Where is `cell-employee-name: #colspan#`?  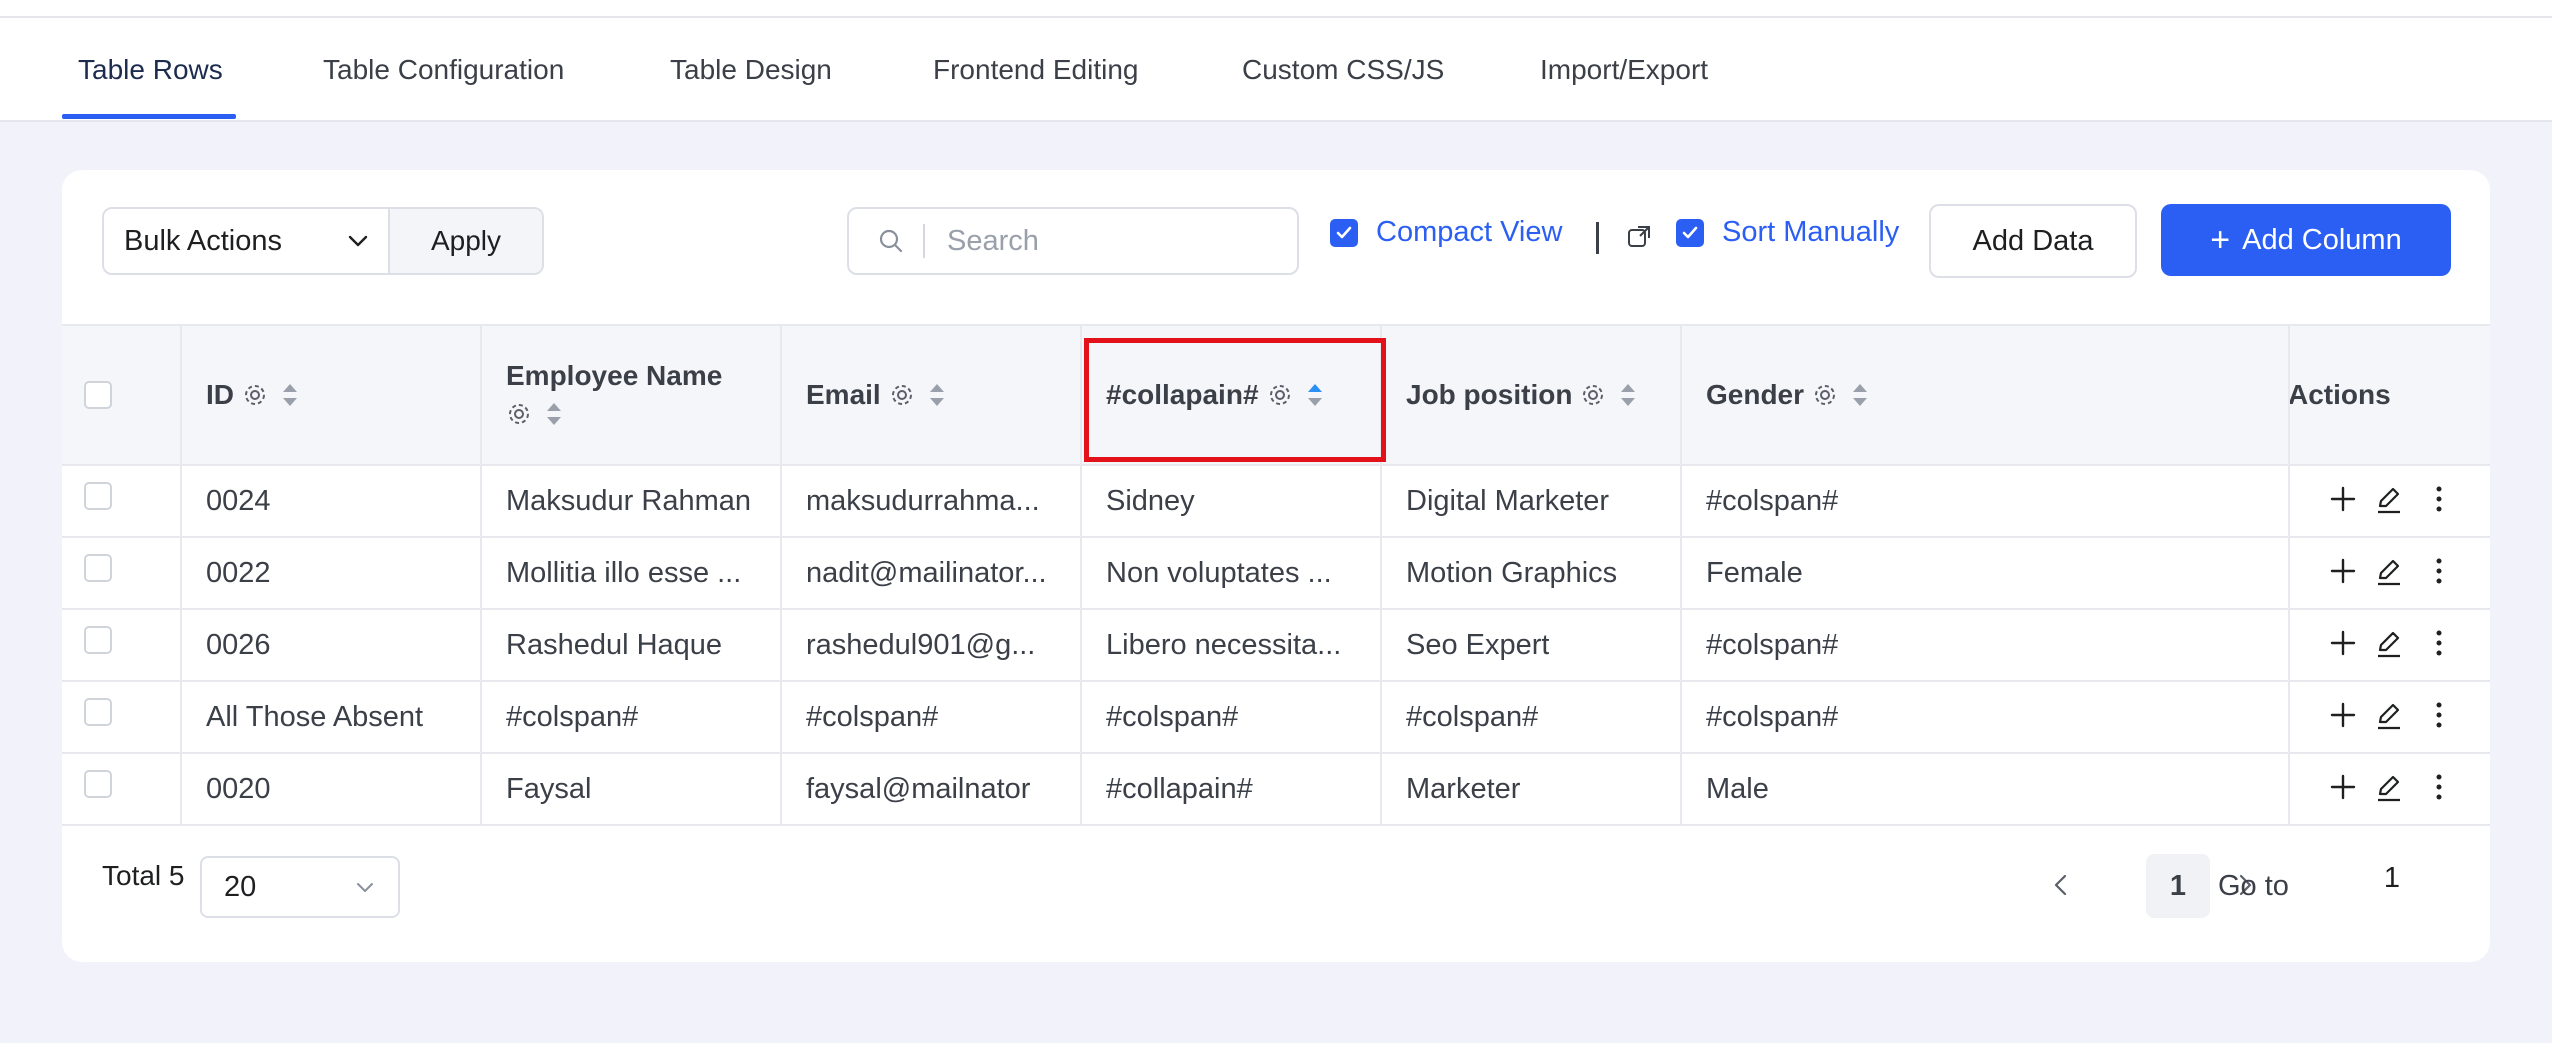 cell-employee-name: #colspan# is located at coordinates (572, 716).